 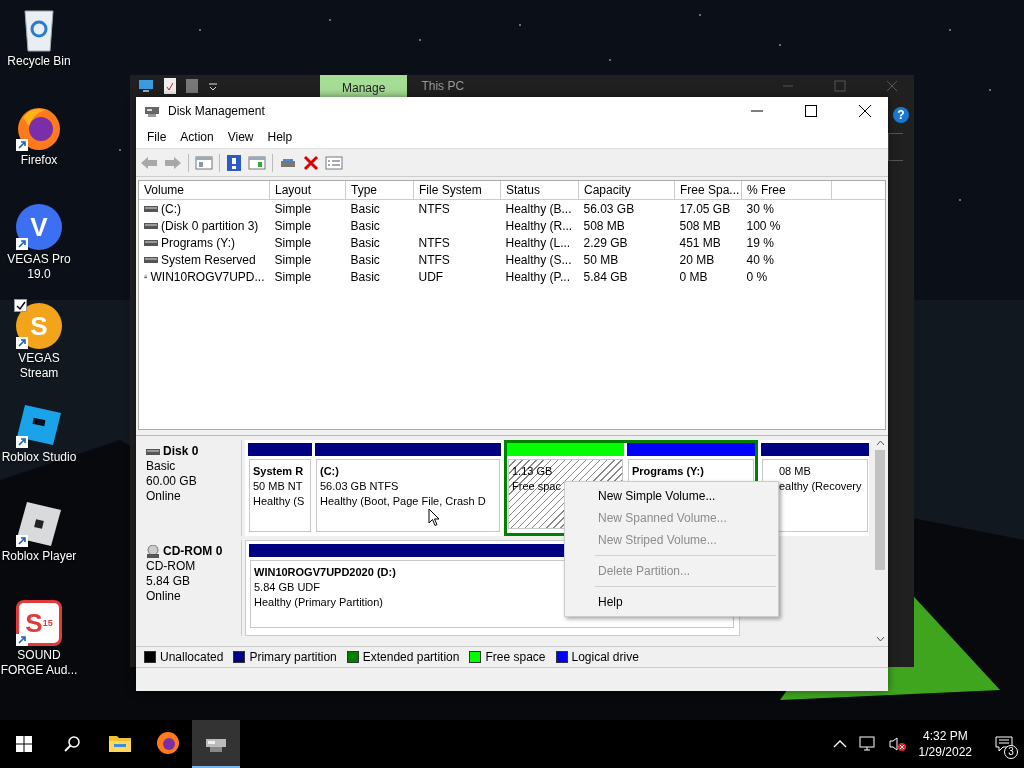 I want to click on legend-label: Free space, so click(x=515, y=657).